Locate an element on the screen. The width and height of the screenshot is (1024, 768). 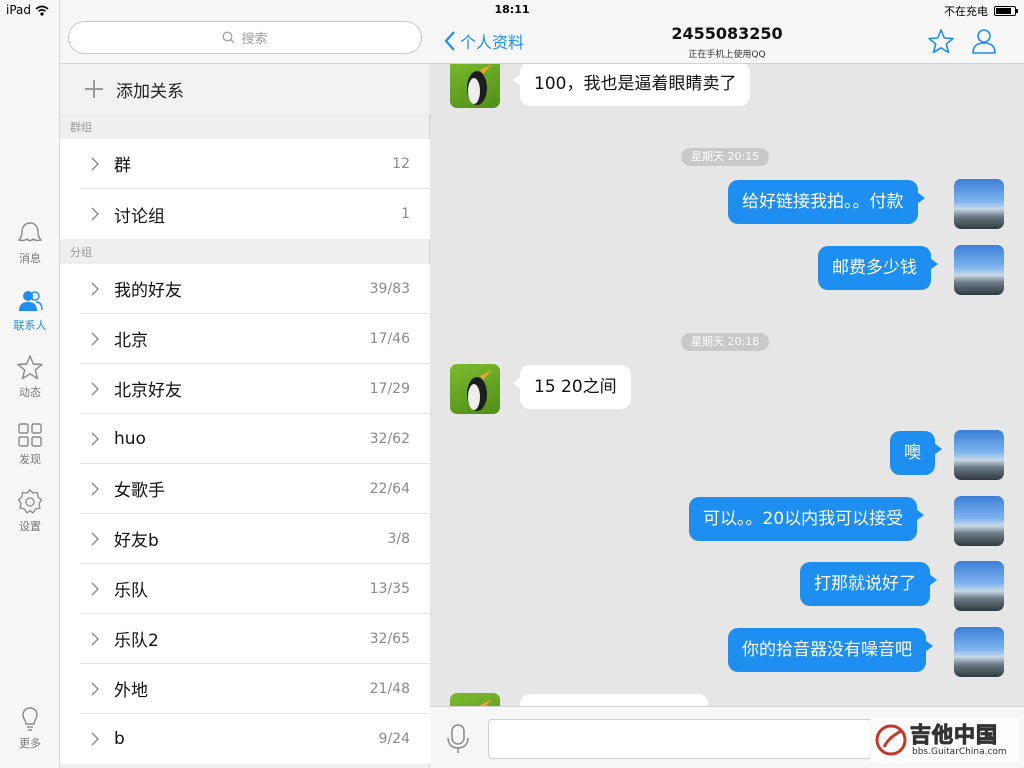
message-bubble-incoming is located at coordinates (614, 700).